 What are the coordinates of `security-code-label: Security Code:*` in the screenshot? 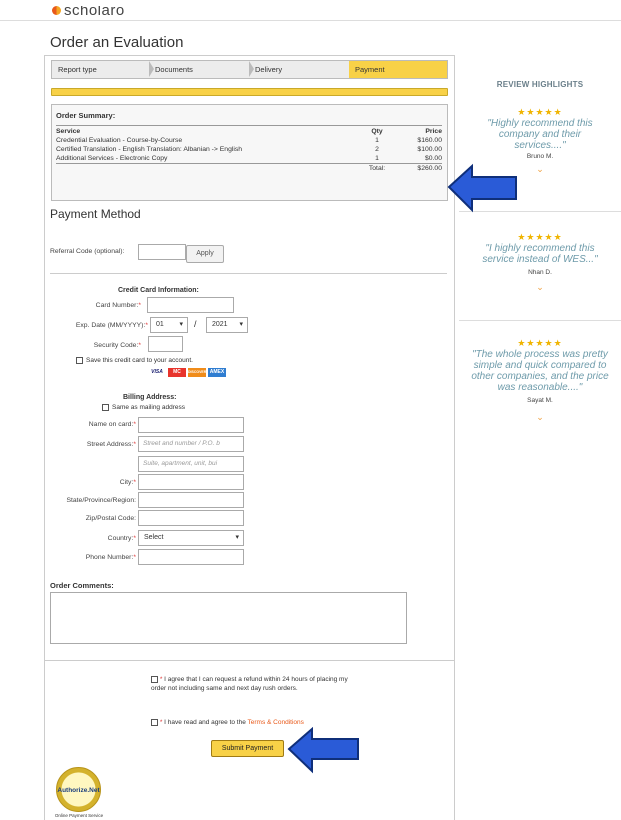 It's located at (117, 345).